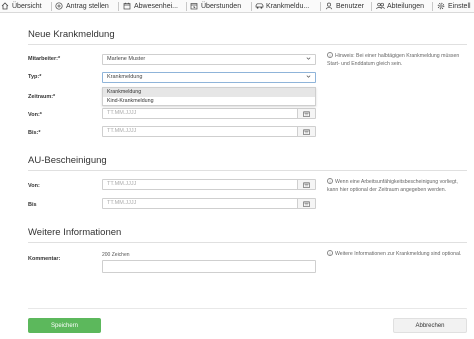  I want to click on gear-icon, so click(441, 6).